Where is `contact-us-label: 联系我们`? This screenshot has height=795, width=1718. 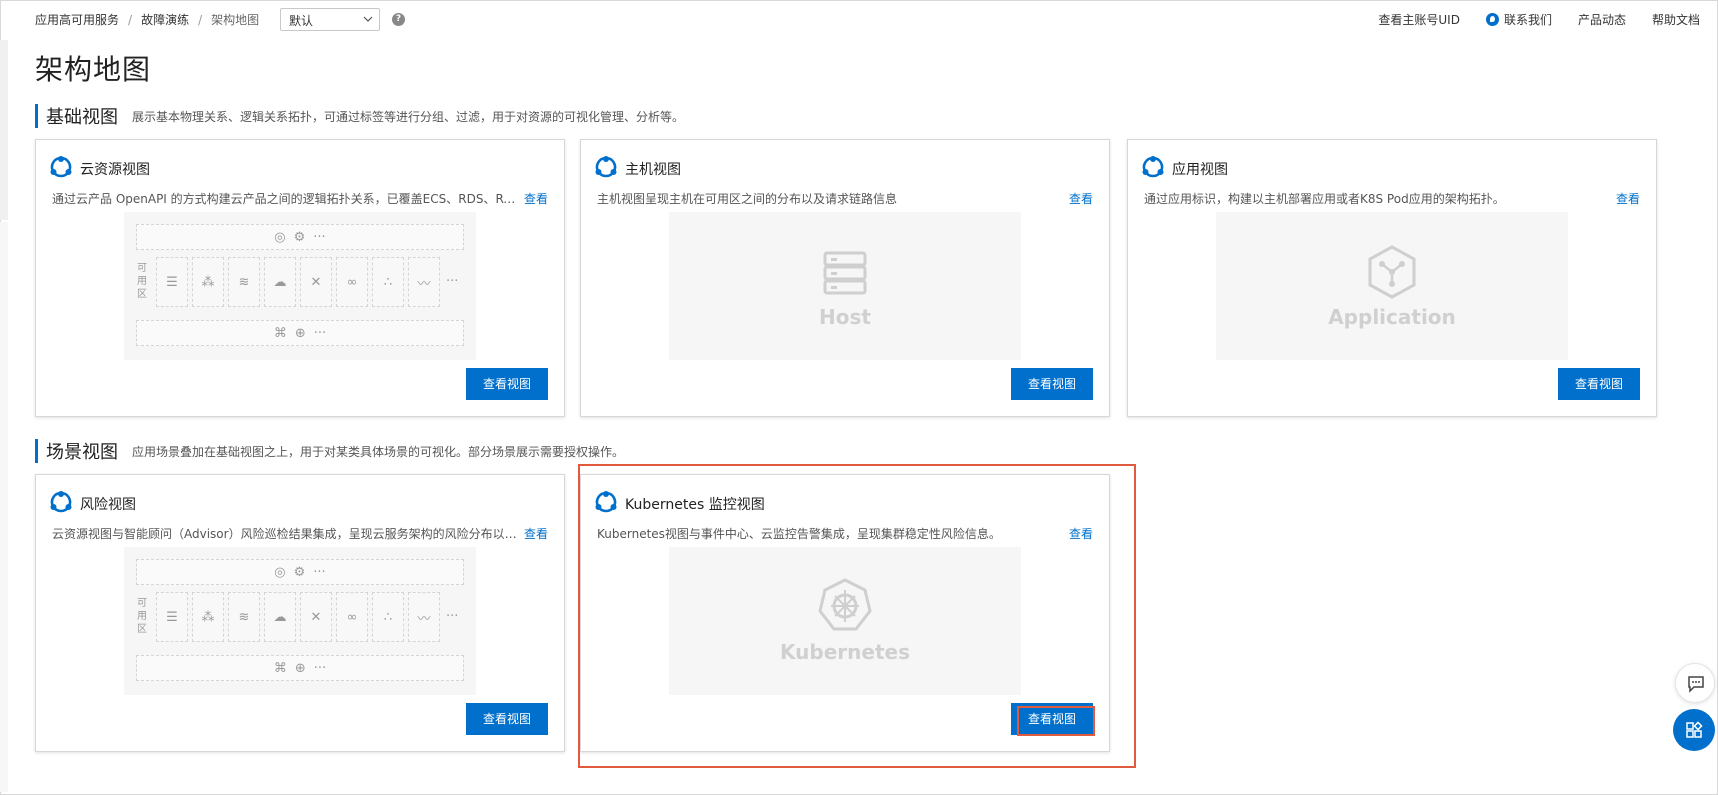 contact-us-label: 联系我们 is located at coordinates (1527, 20).